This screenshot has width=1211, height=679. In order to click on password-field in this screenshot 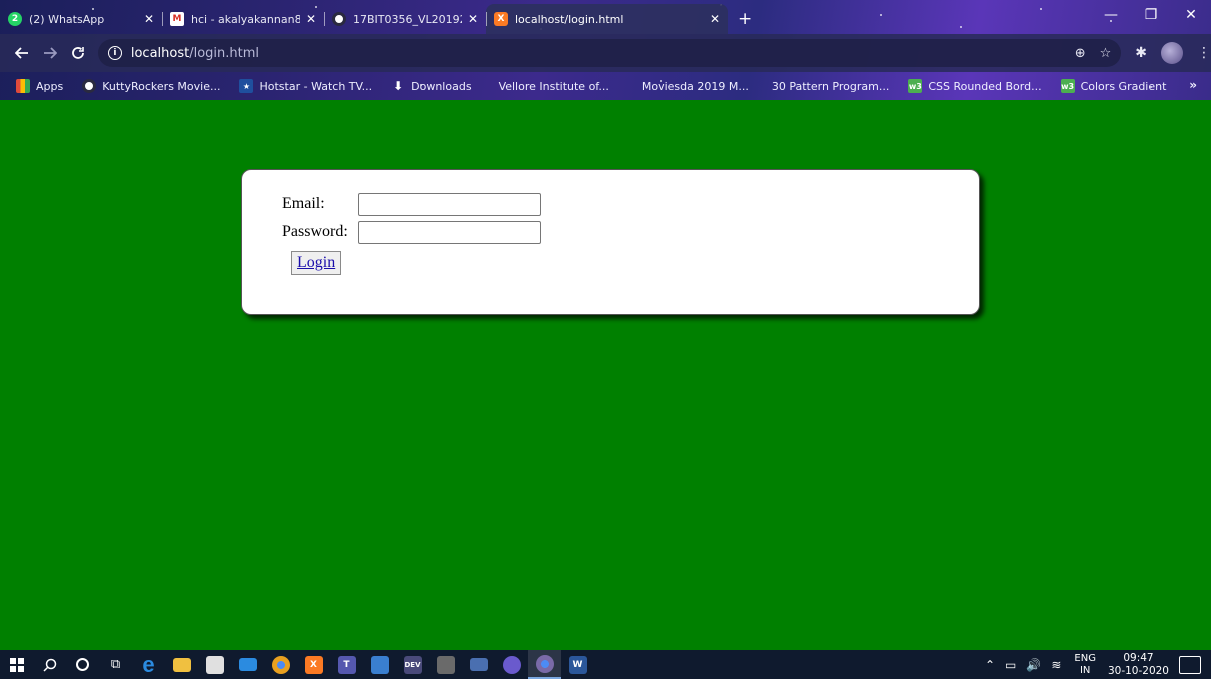, I will do `click(449, 232)`.